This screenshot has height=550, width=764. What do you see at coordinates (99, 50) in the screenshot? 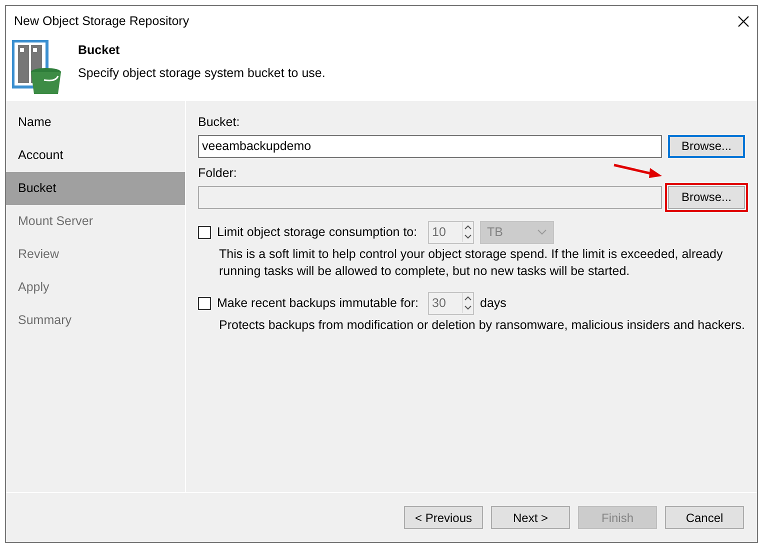
I see `page-title: Bucket` at bounding box center [99, 50].